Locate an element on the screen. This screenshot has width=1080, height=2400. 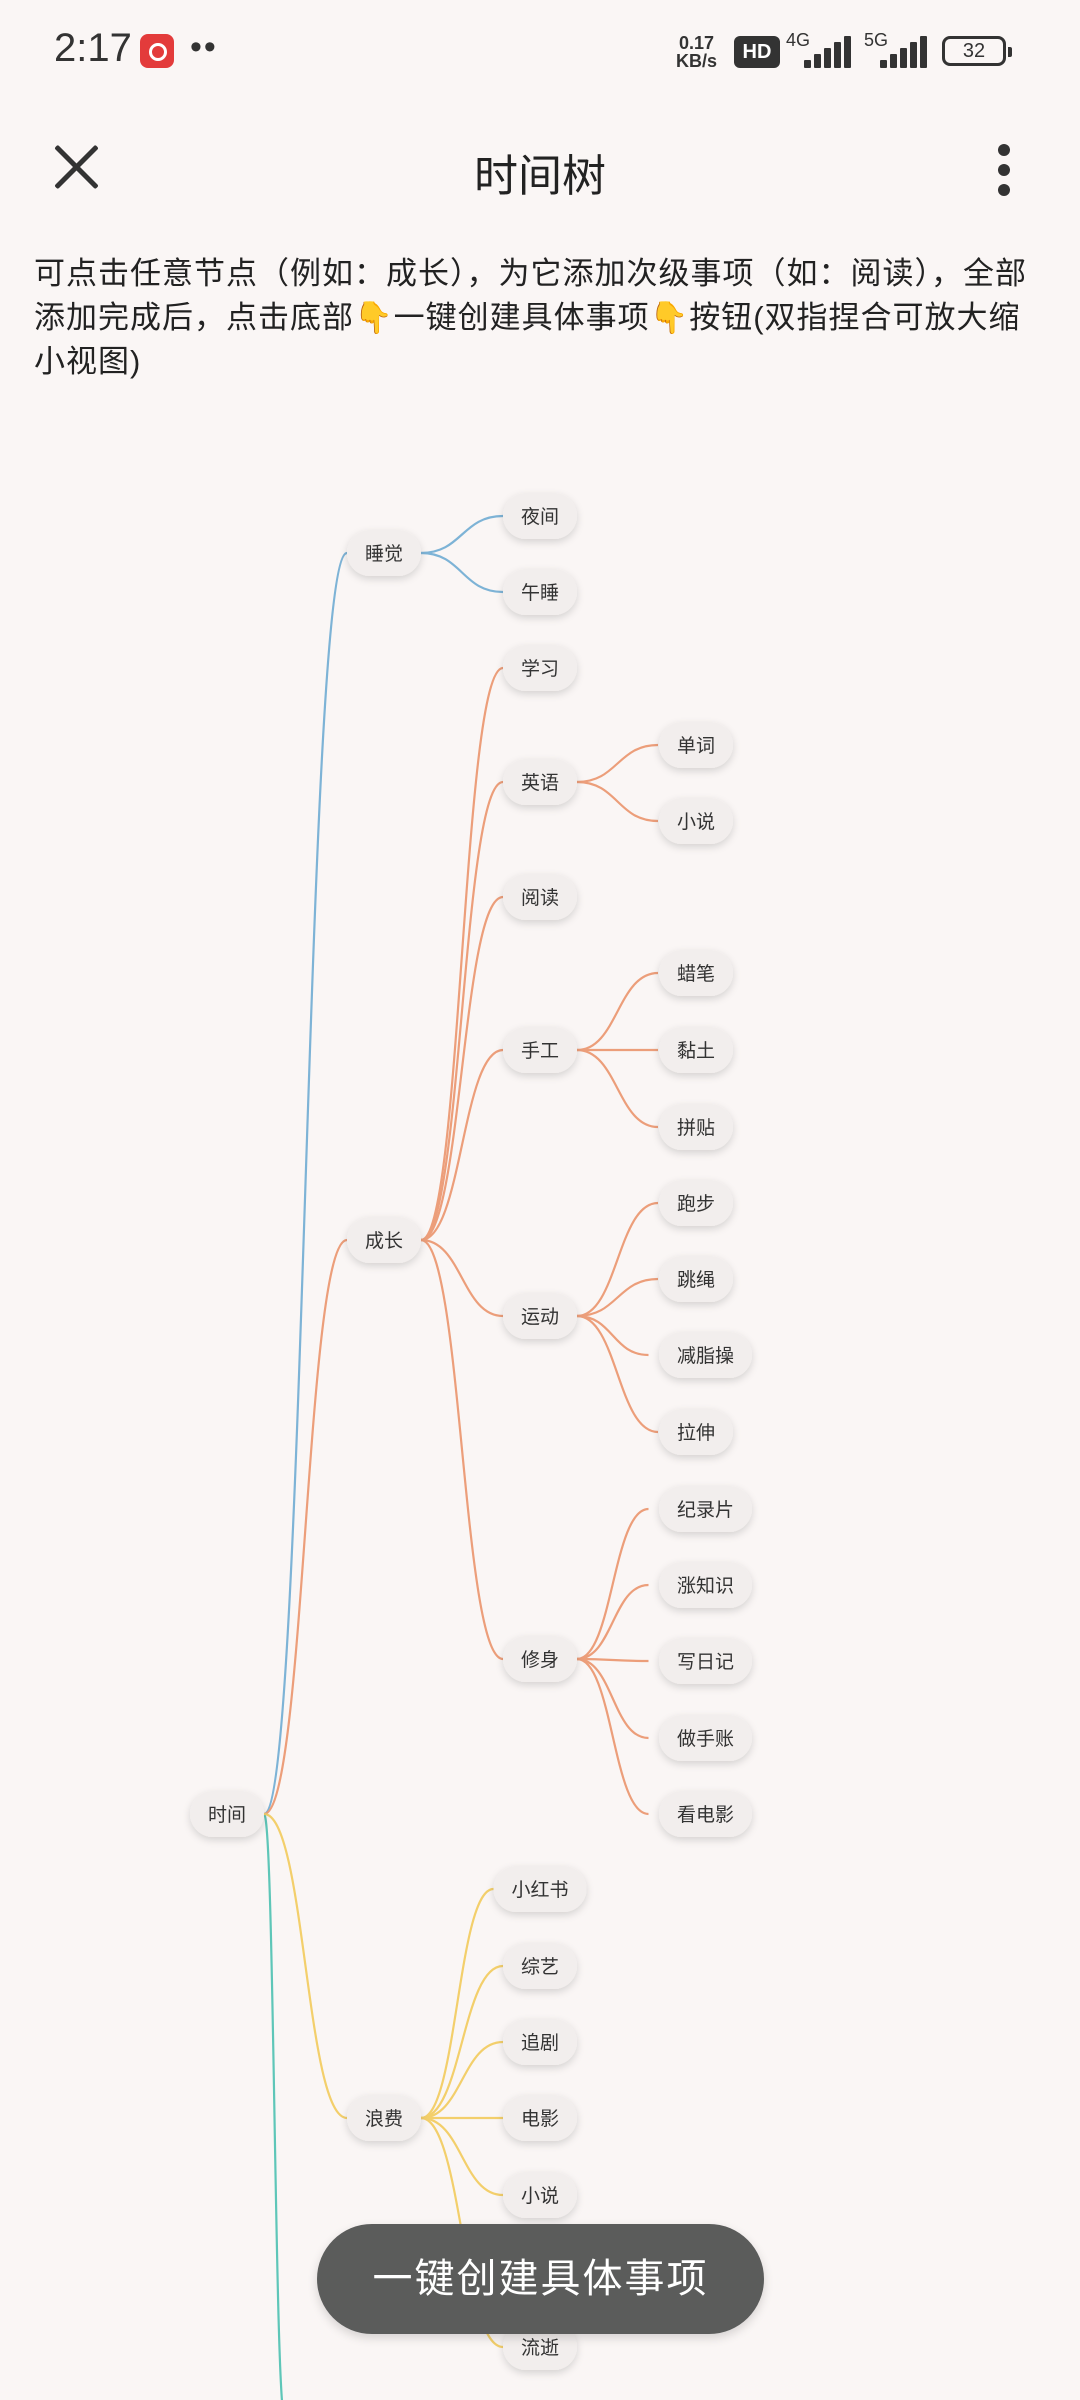
node-leaf: 跑步 is located at coordinates (696, 1203).